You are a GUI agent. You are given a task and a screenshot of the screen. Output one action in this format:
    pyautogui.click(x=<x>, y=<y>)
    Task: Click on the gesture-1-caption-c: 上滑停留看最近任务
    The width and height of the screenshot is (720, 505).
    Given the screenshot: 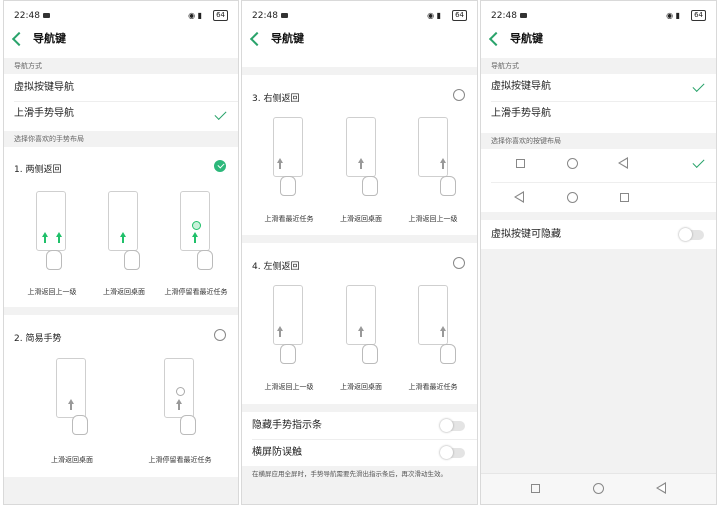 What is the action you would take?
    pyautogui.click(x=196, y=292)
    